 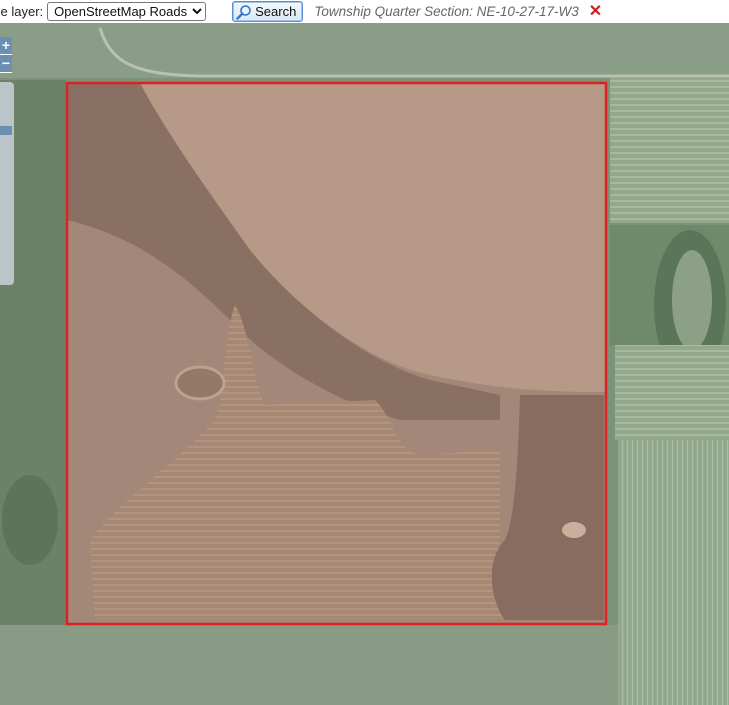 I want to click on base-layer-label: se layer:, so click(x=22, y=11).